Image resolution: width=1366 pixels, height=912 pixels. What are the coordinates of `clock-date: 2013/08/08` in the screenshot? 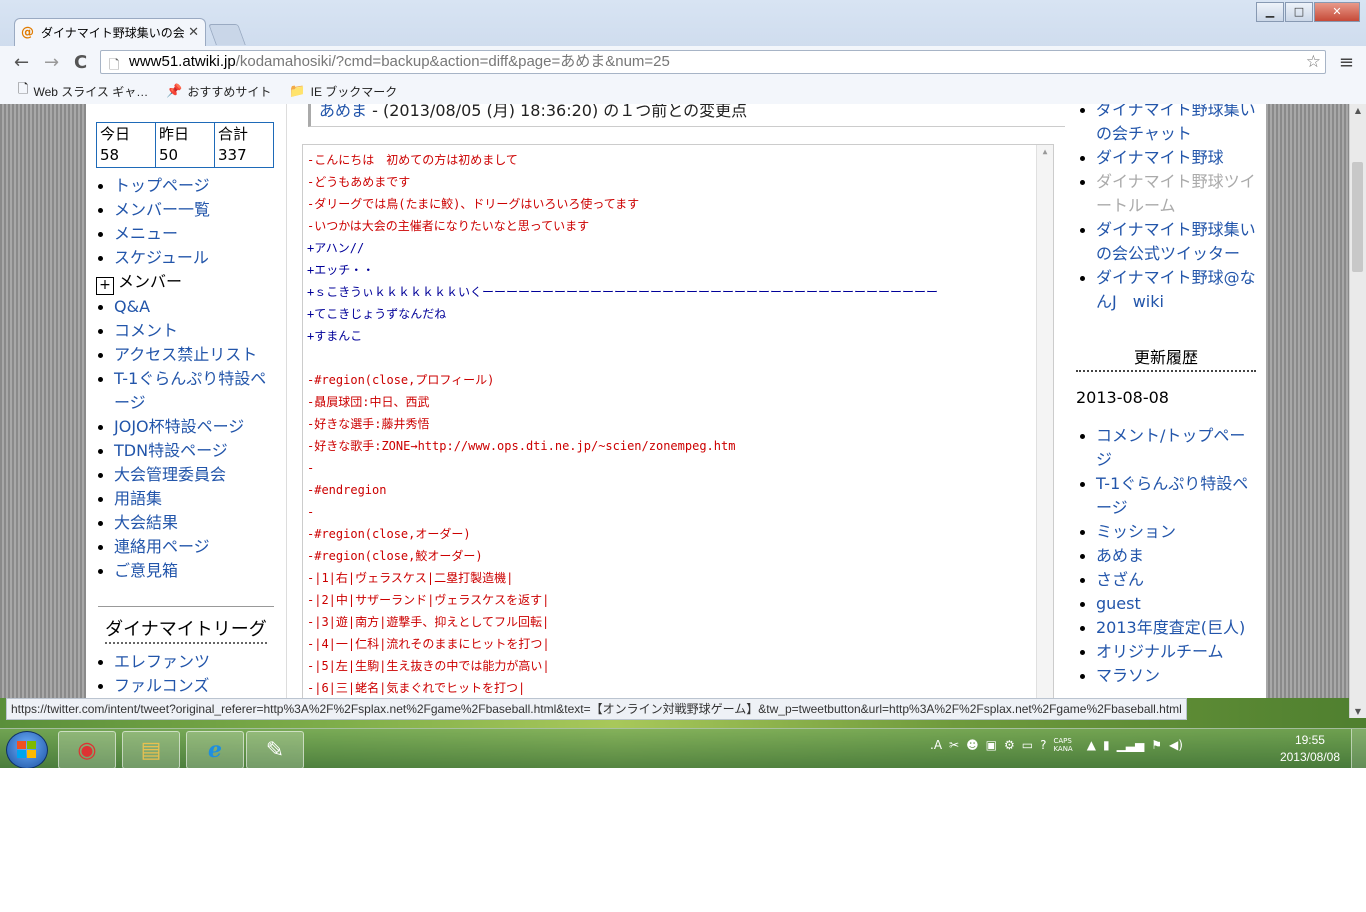 It's located at (1309, 757).